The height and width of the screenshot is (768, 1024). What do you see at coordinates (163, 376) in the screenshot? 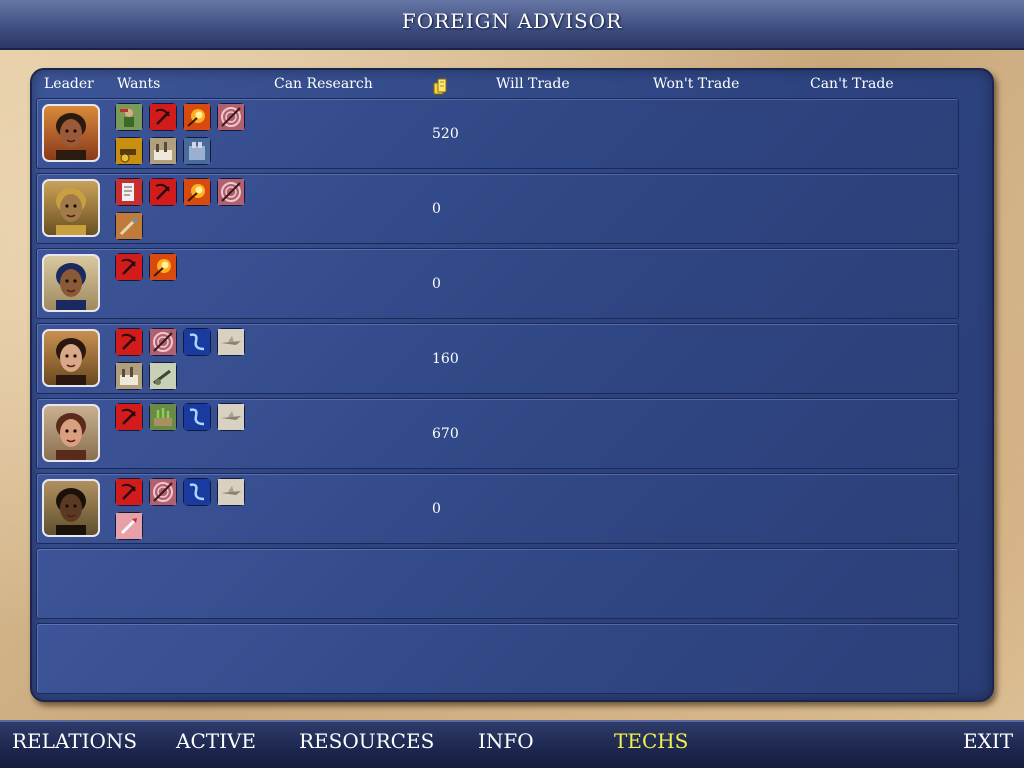
I see `artillery-tech-icon` at bounding box center [163, 376].